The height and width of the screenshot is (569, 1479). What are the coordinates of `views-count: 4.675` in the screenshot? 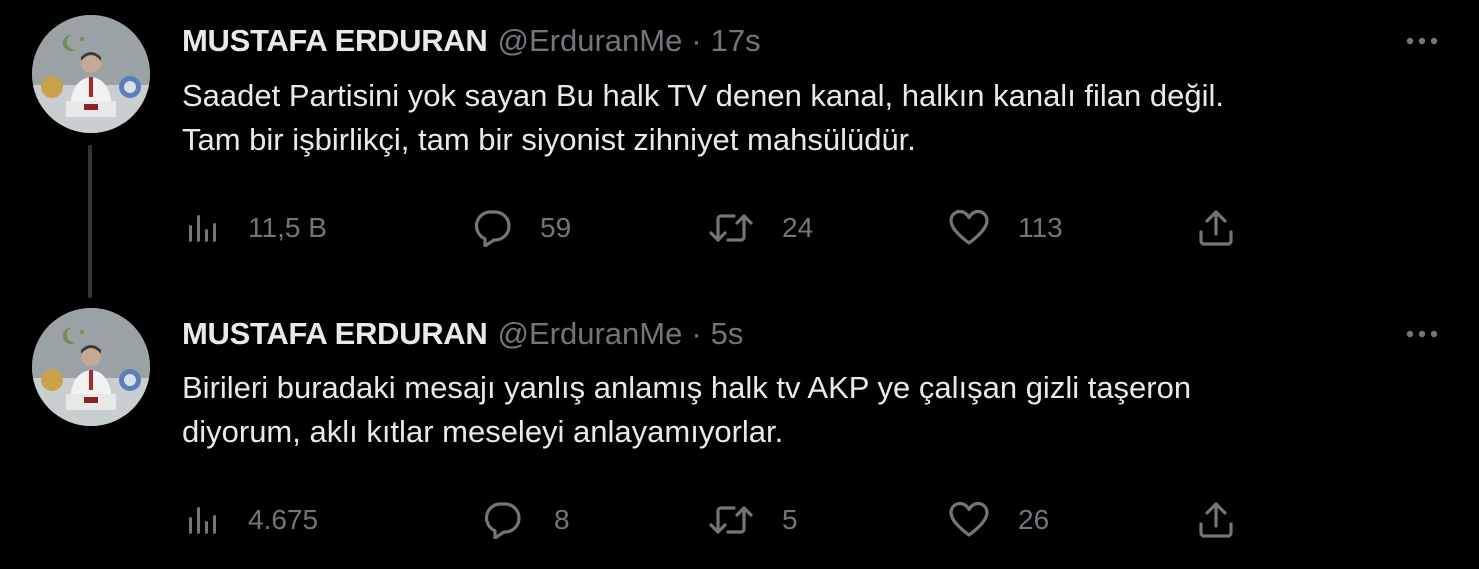 It's located at (283, 519).